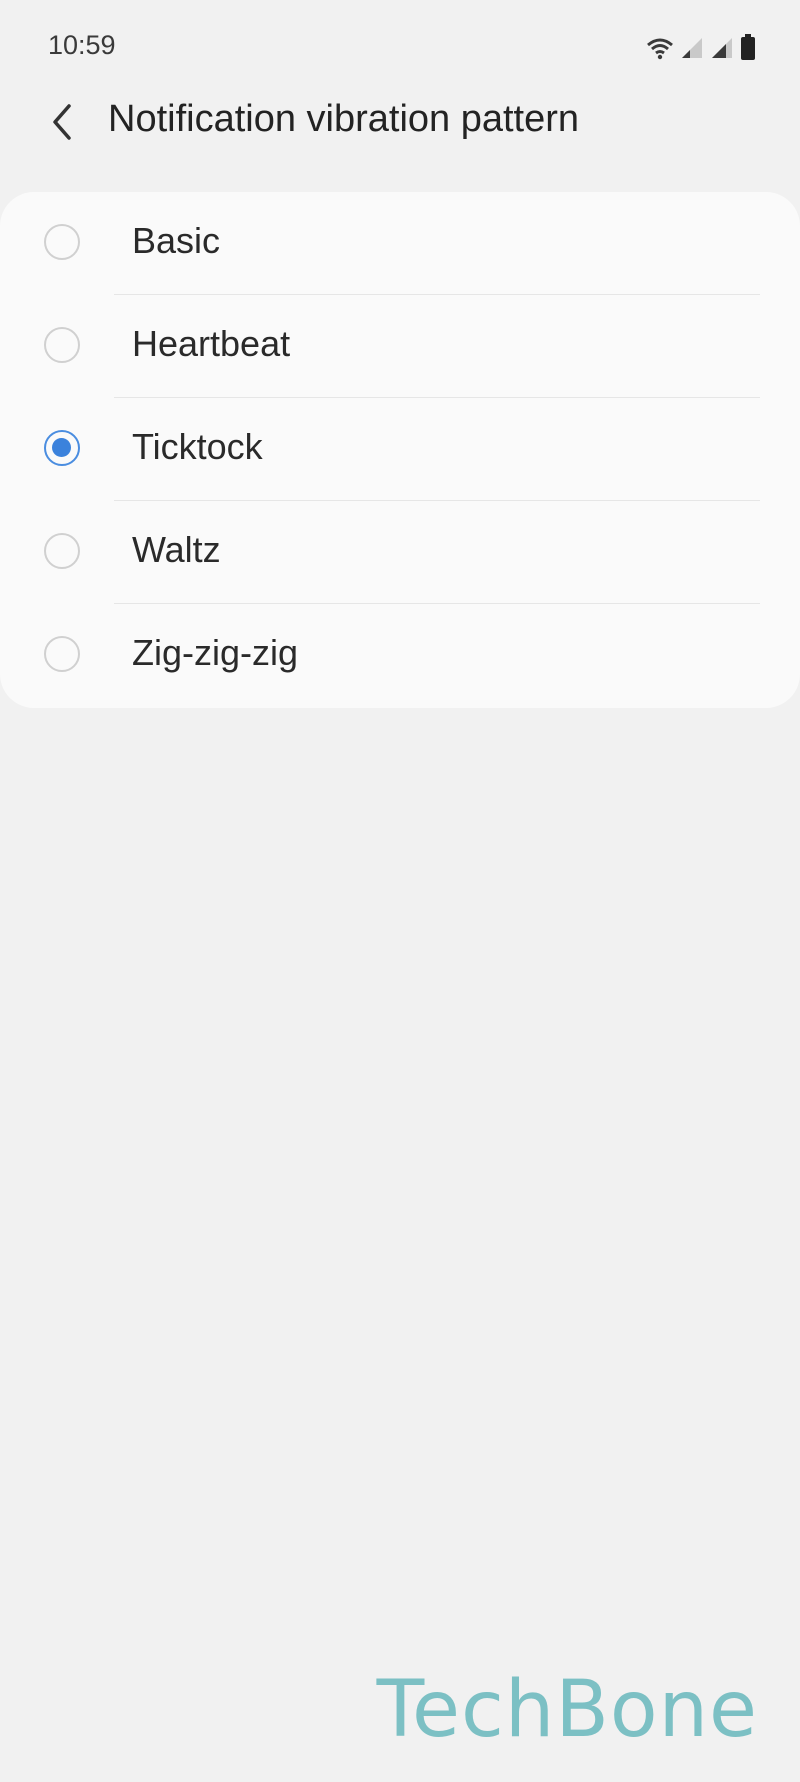  I want to click on page-title: Notification vibration pattern, so click(344, 119).